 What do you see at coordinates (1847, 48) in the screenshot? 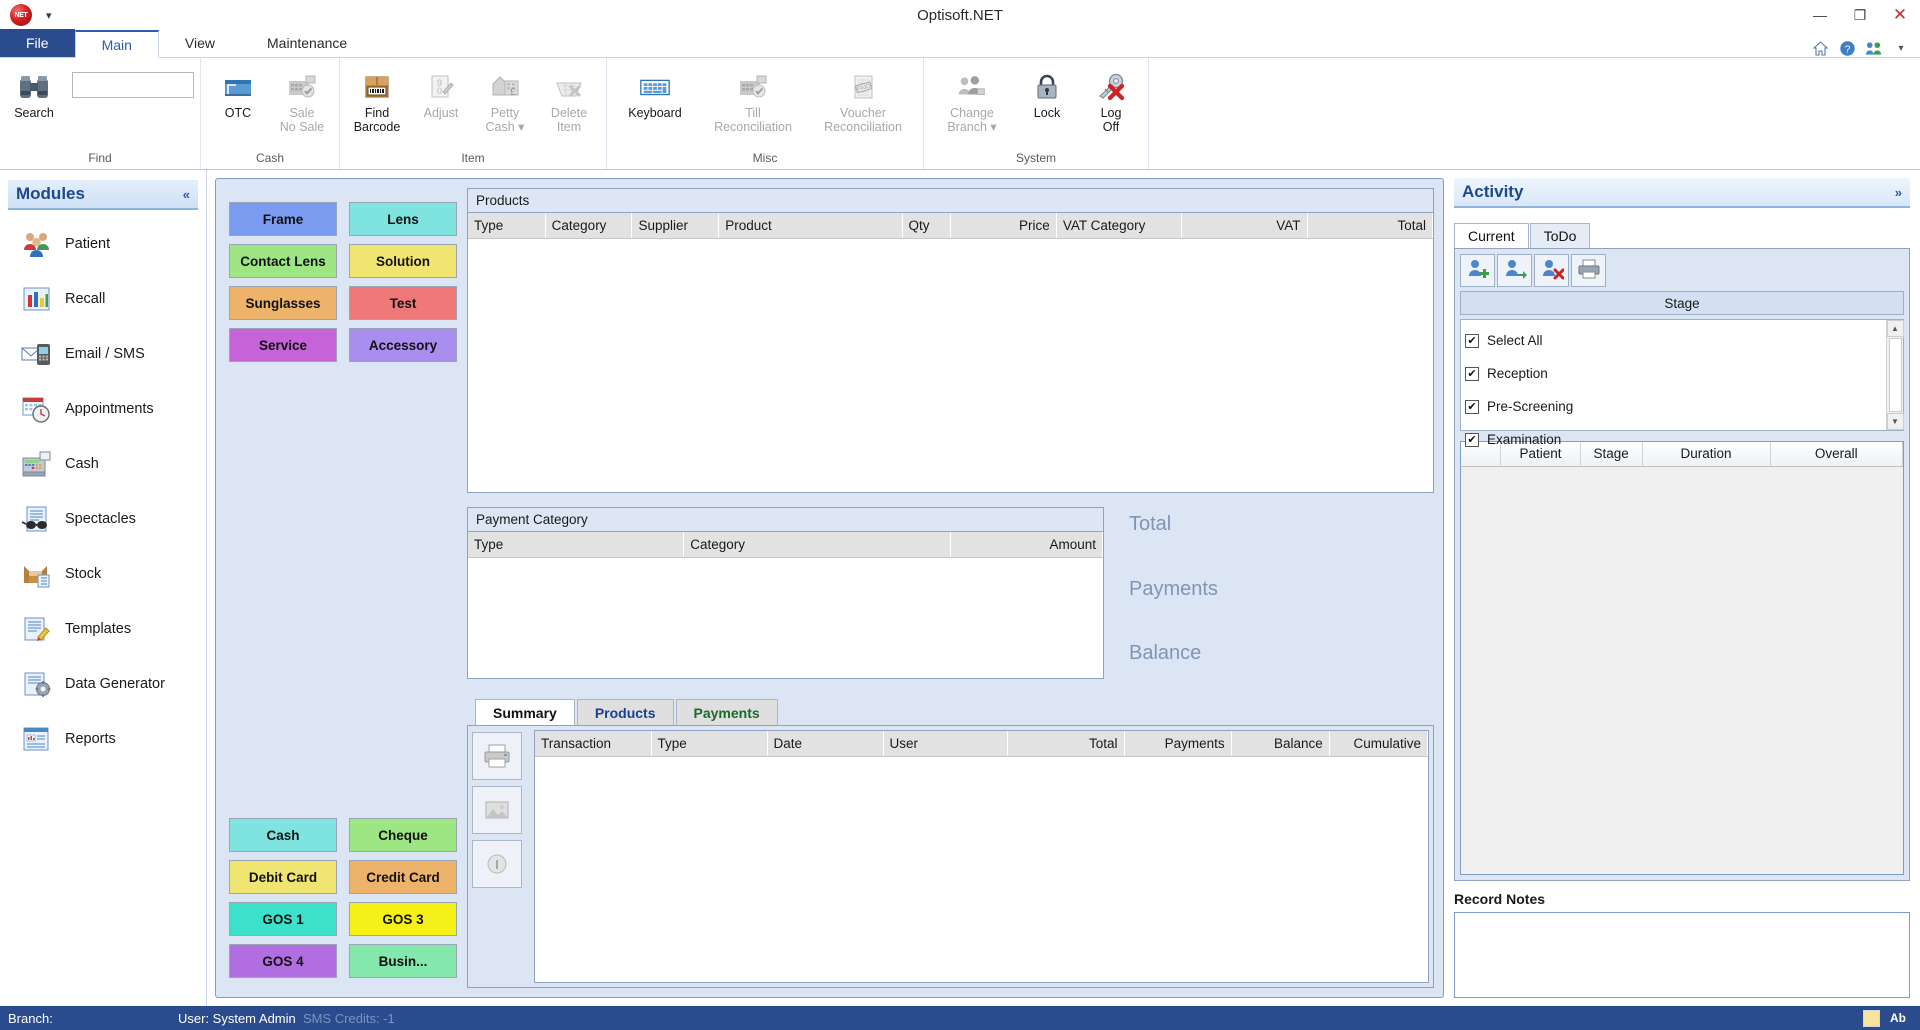
I see `help-icon: ?` at bounding box center [1847, 48].